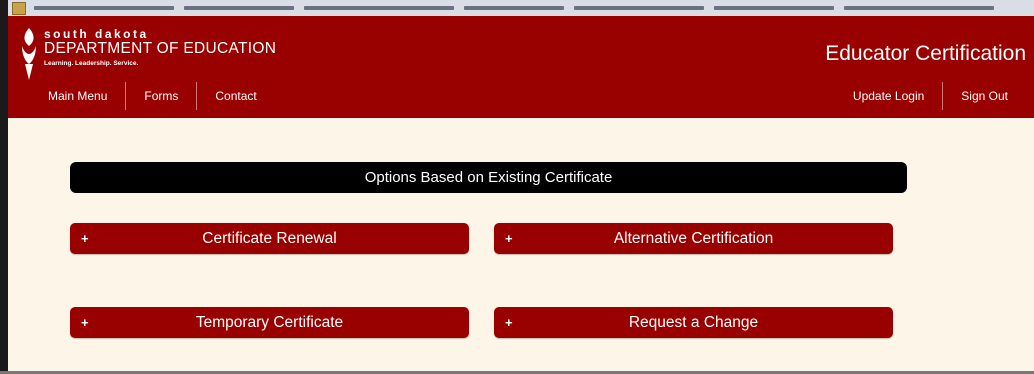  What do you see at coordinates (19, 8) in the screenshot?
I see `bookmark-icon` at bounding box center [19, 8].